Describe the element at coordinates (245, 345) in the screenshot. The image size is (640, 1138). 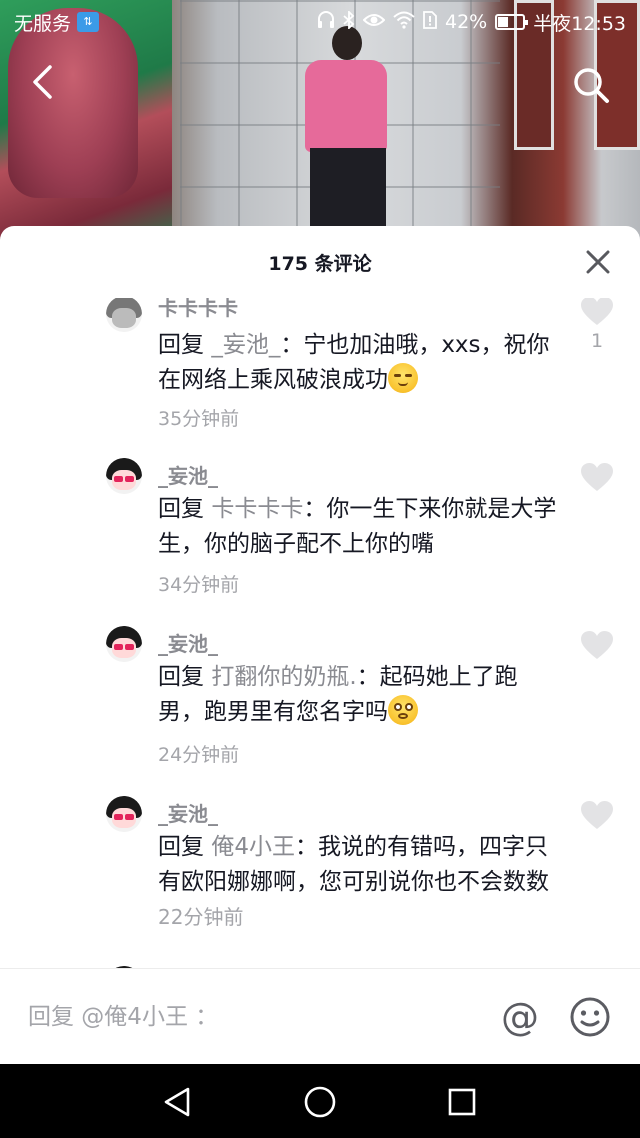
I see `mention-link: _妄池_` at that location.